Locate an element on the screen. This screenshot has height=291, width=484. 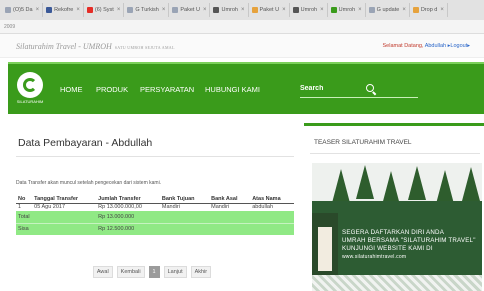
nav-hubungi-kami: HUBUNGI KAMI is located at coordinates (232, 89).